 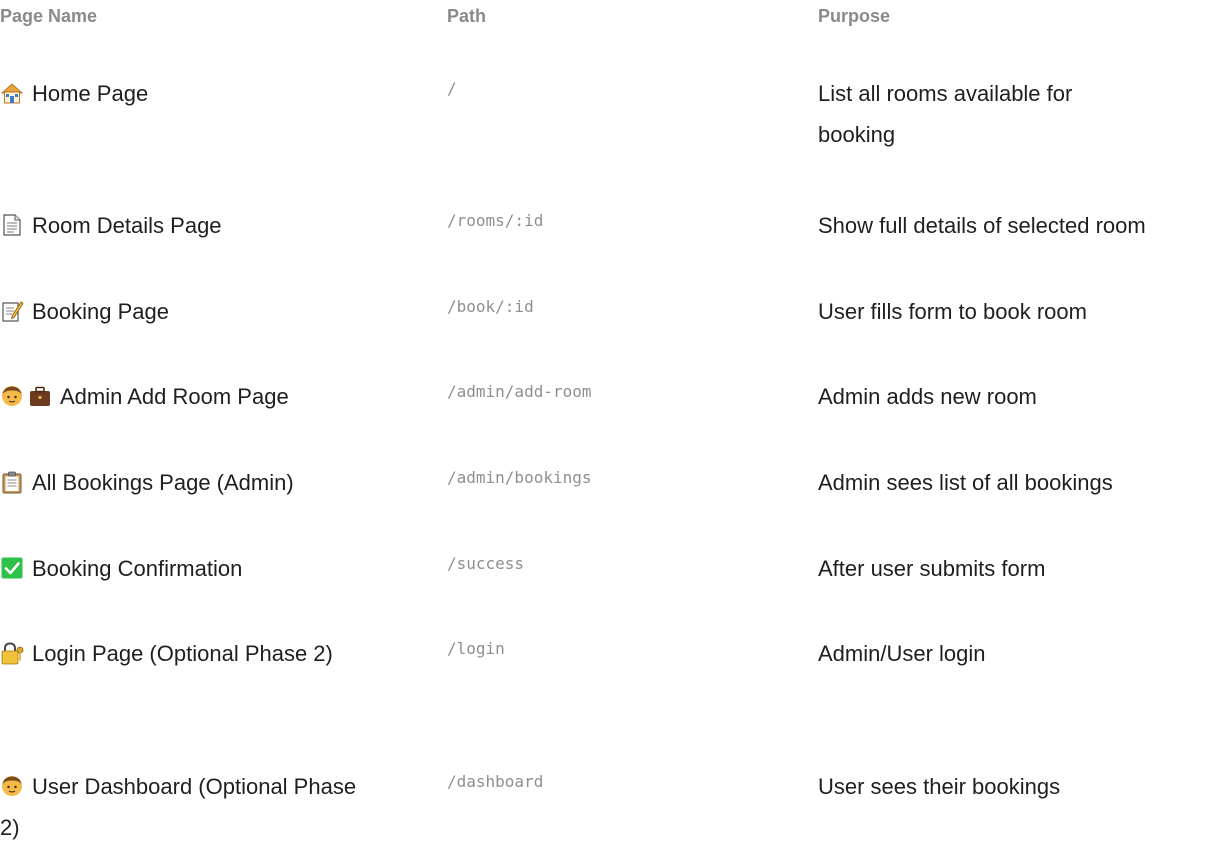 I want to click on page-name-cell: Login Page (Optional Phase 2), so click(x=185, y=653).